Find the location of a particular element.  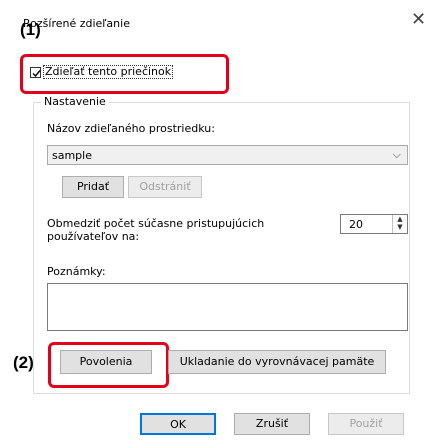

permissions-button: Povolenia is located at coordinates (106, 362).